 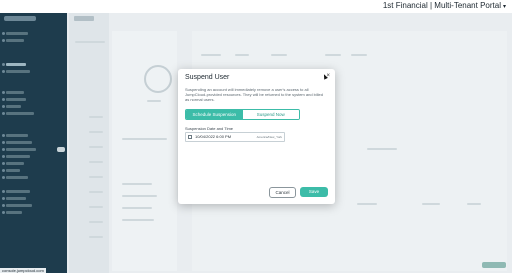 I want to click on user-list-panel, so click(x=89, y=143).